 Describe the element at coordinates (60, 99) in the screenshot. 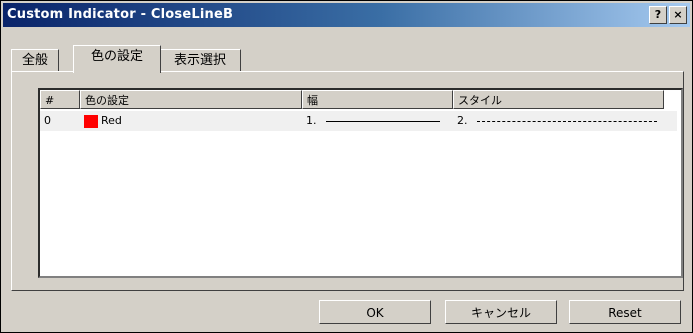

I see `column-header-index: #` at that location.